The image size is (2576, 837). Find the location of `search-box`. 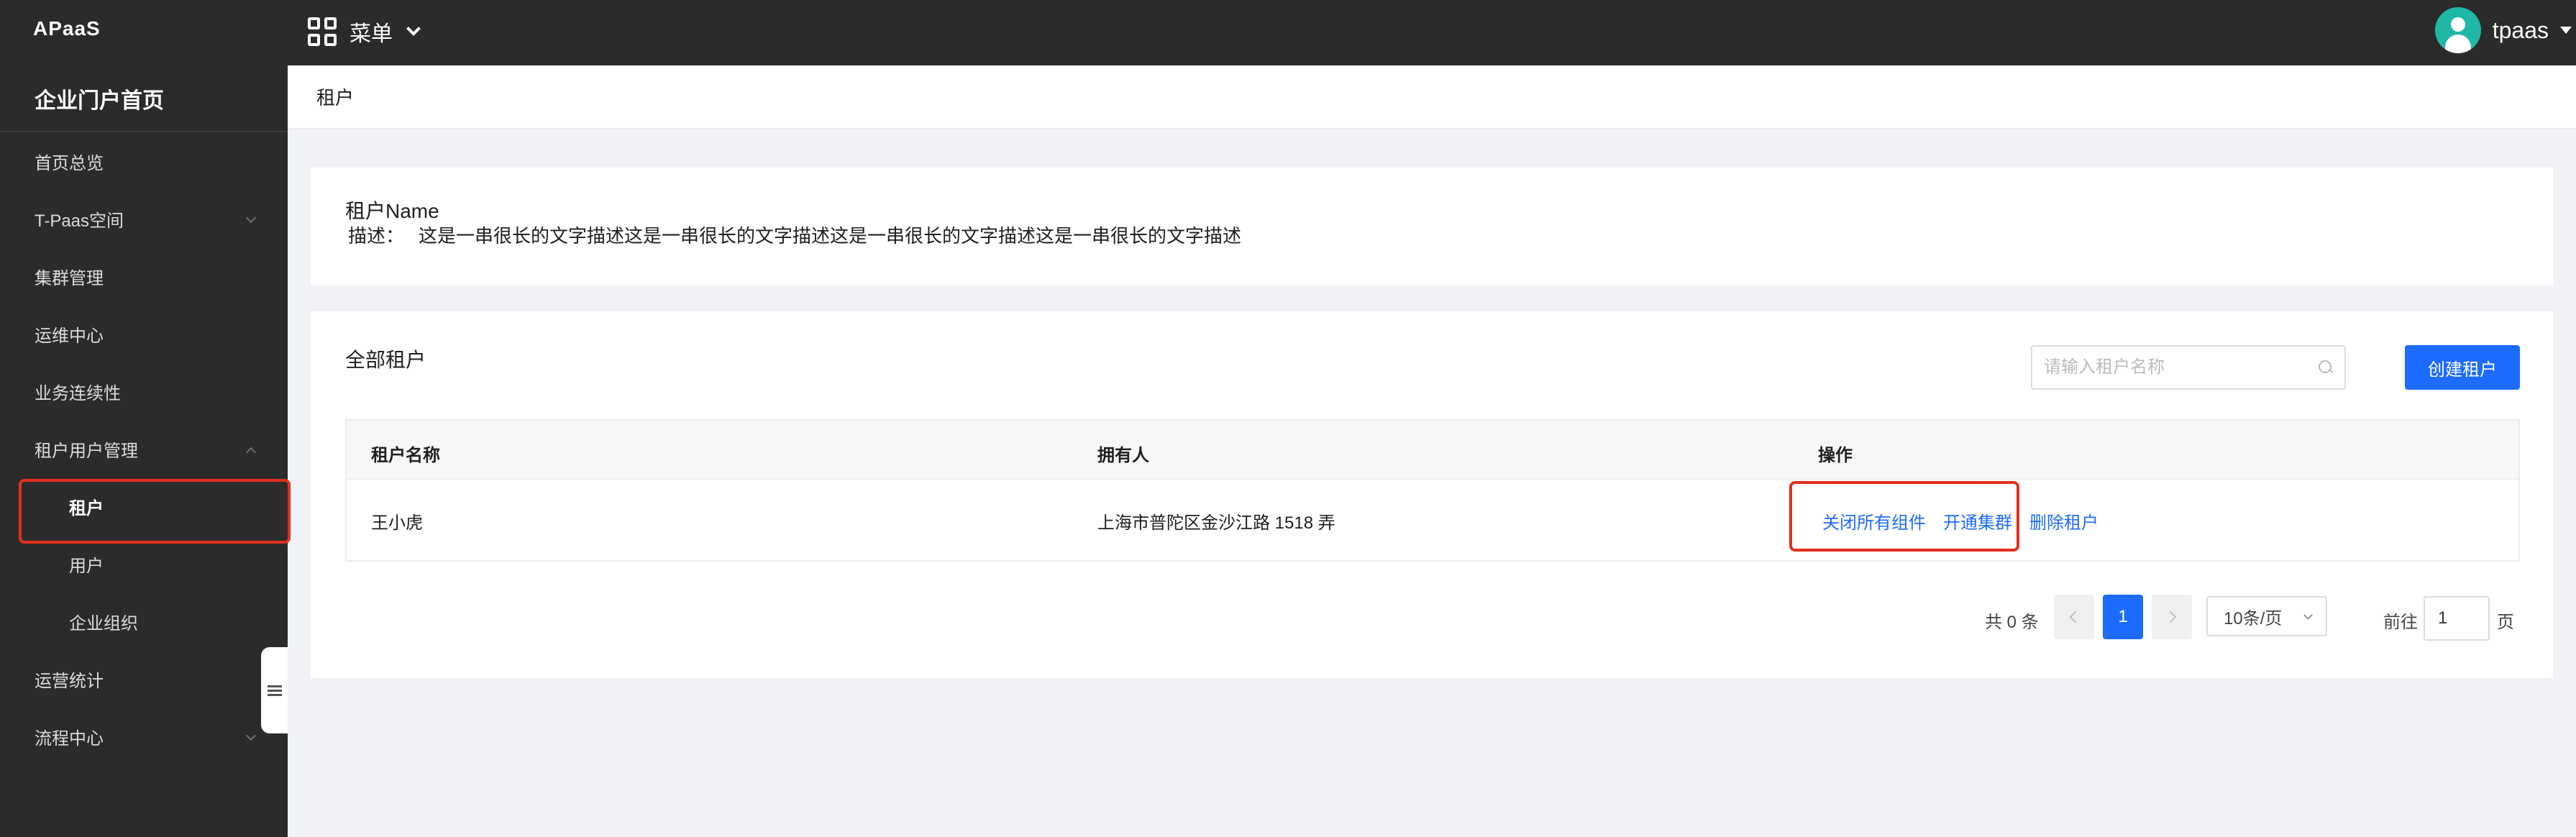

search-box is located at coordinates (2188, 367).